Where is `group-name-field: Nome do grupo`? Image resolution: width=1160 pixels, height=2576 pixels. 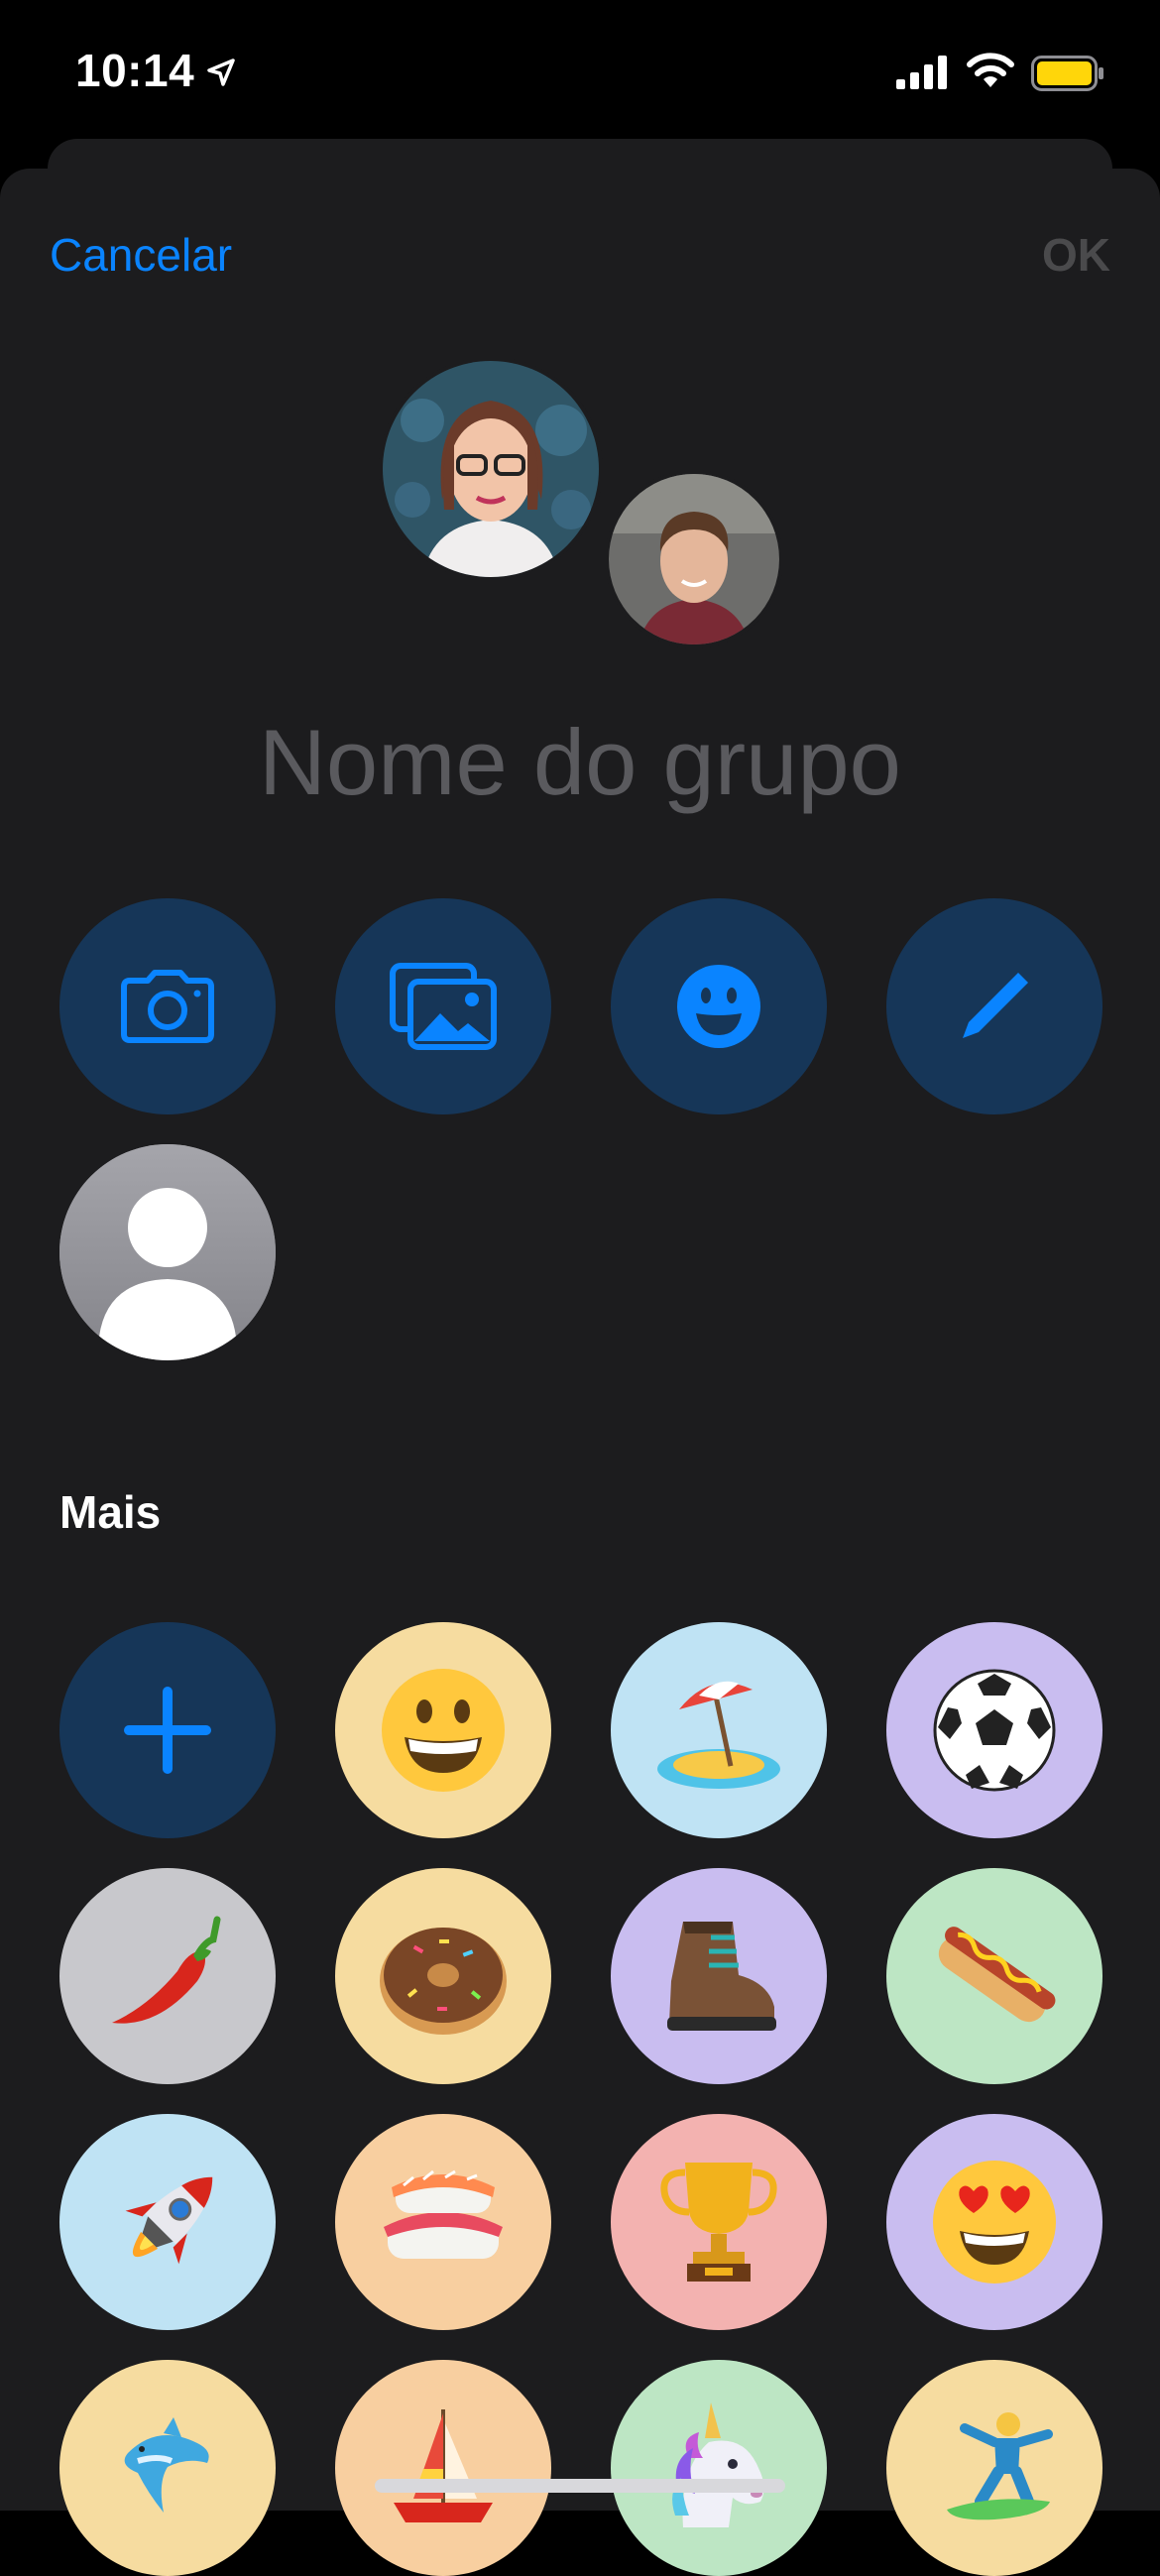 group-name-field: Nome do grupo is located at coordinates (580, 762).